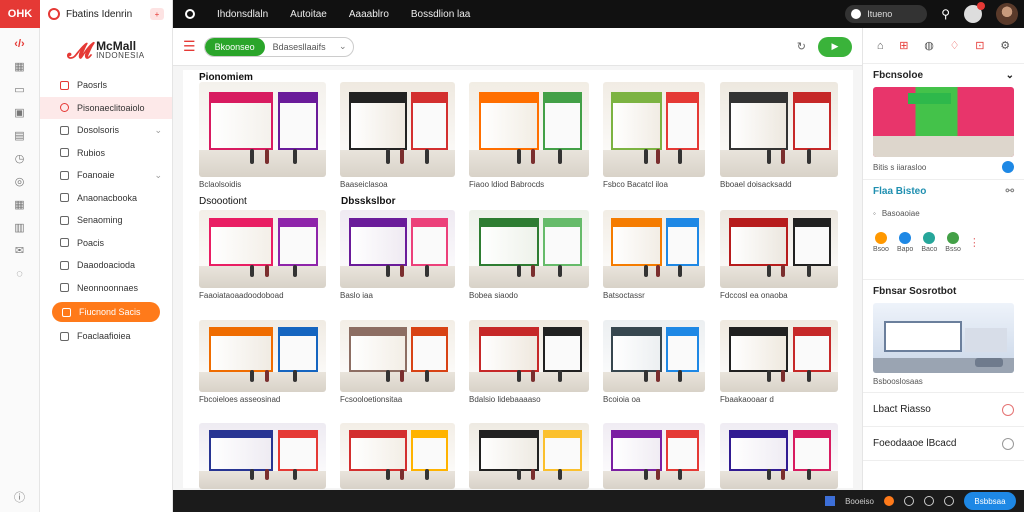  Describe the element at coordinates (830, 501) in the screenshot. I see `grid-view-icon` at that location.